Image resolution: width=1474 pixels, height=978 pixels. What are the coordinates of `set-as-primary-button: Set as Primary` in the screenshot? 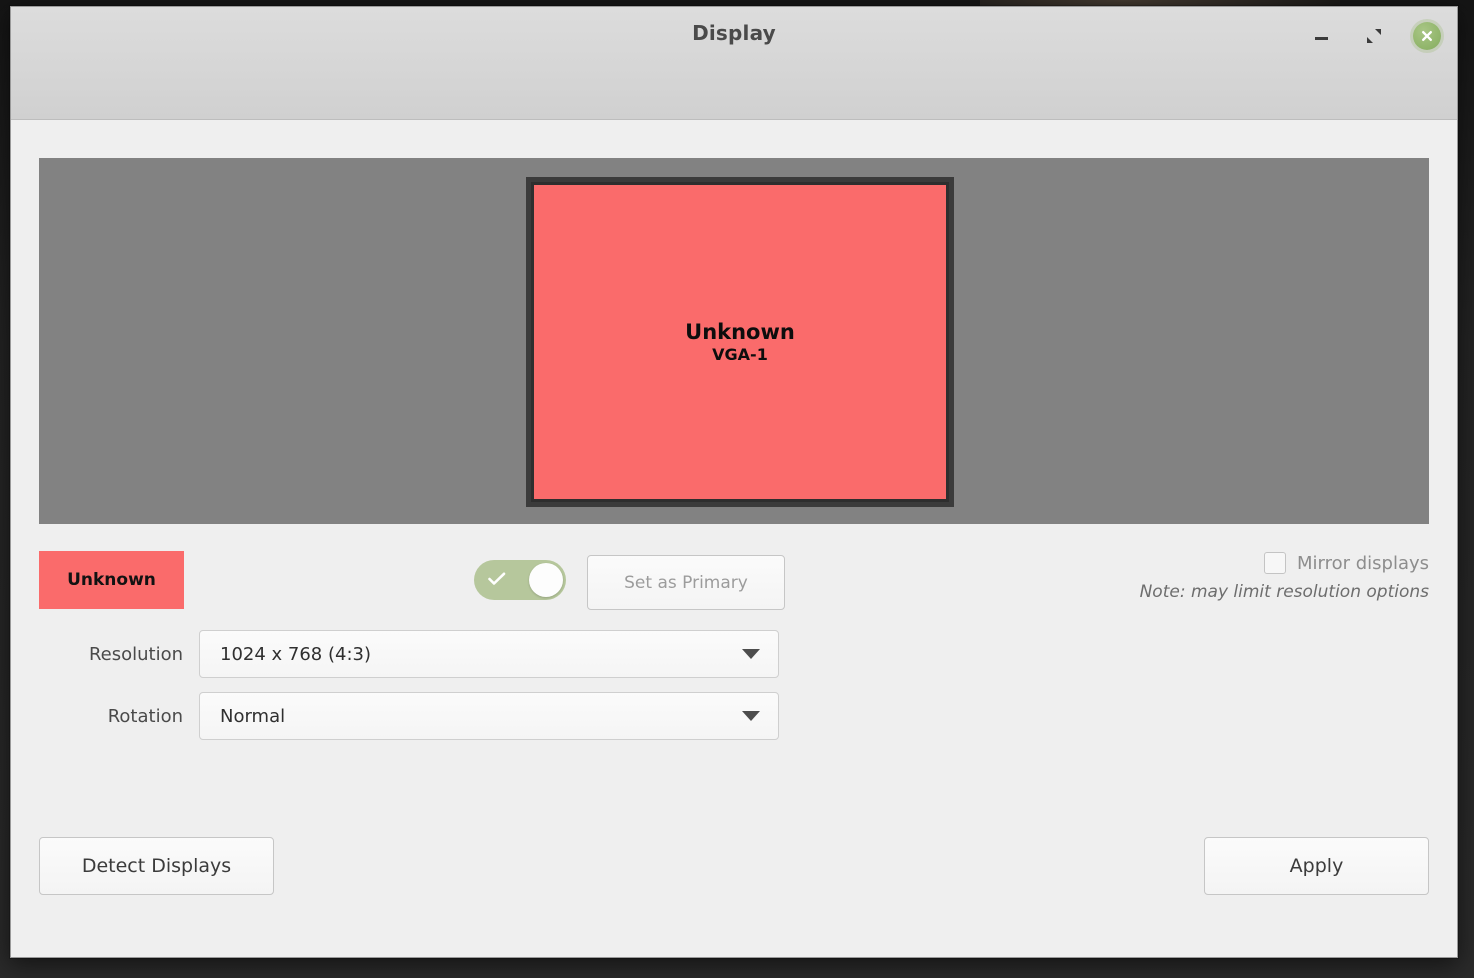 It's located at (686, 582).